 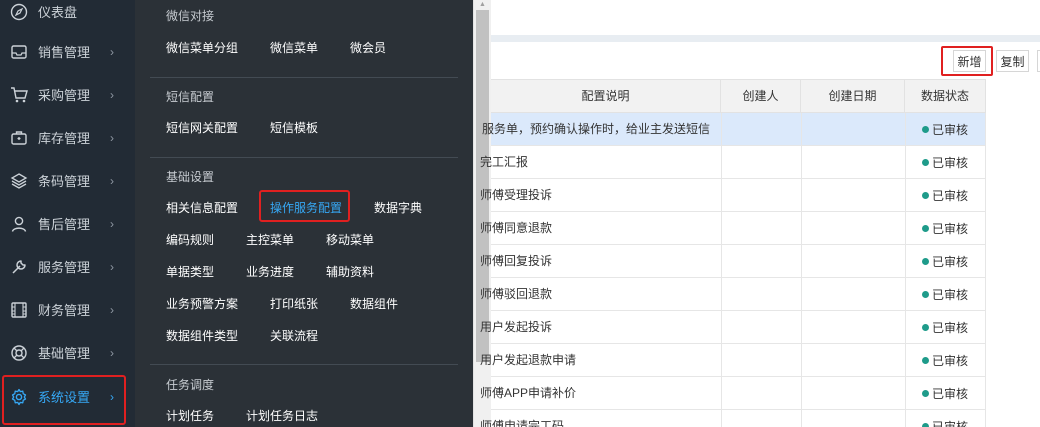 I want to click on menu-link-sms-gateway: 短信网关配置, so click(x=202, y=127).